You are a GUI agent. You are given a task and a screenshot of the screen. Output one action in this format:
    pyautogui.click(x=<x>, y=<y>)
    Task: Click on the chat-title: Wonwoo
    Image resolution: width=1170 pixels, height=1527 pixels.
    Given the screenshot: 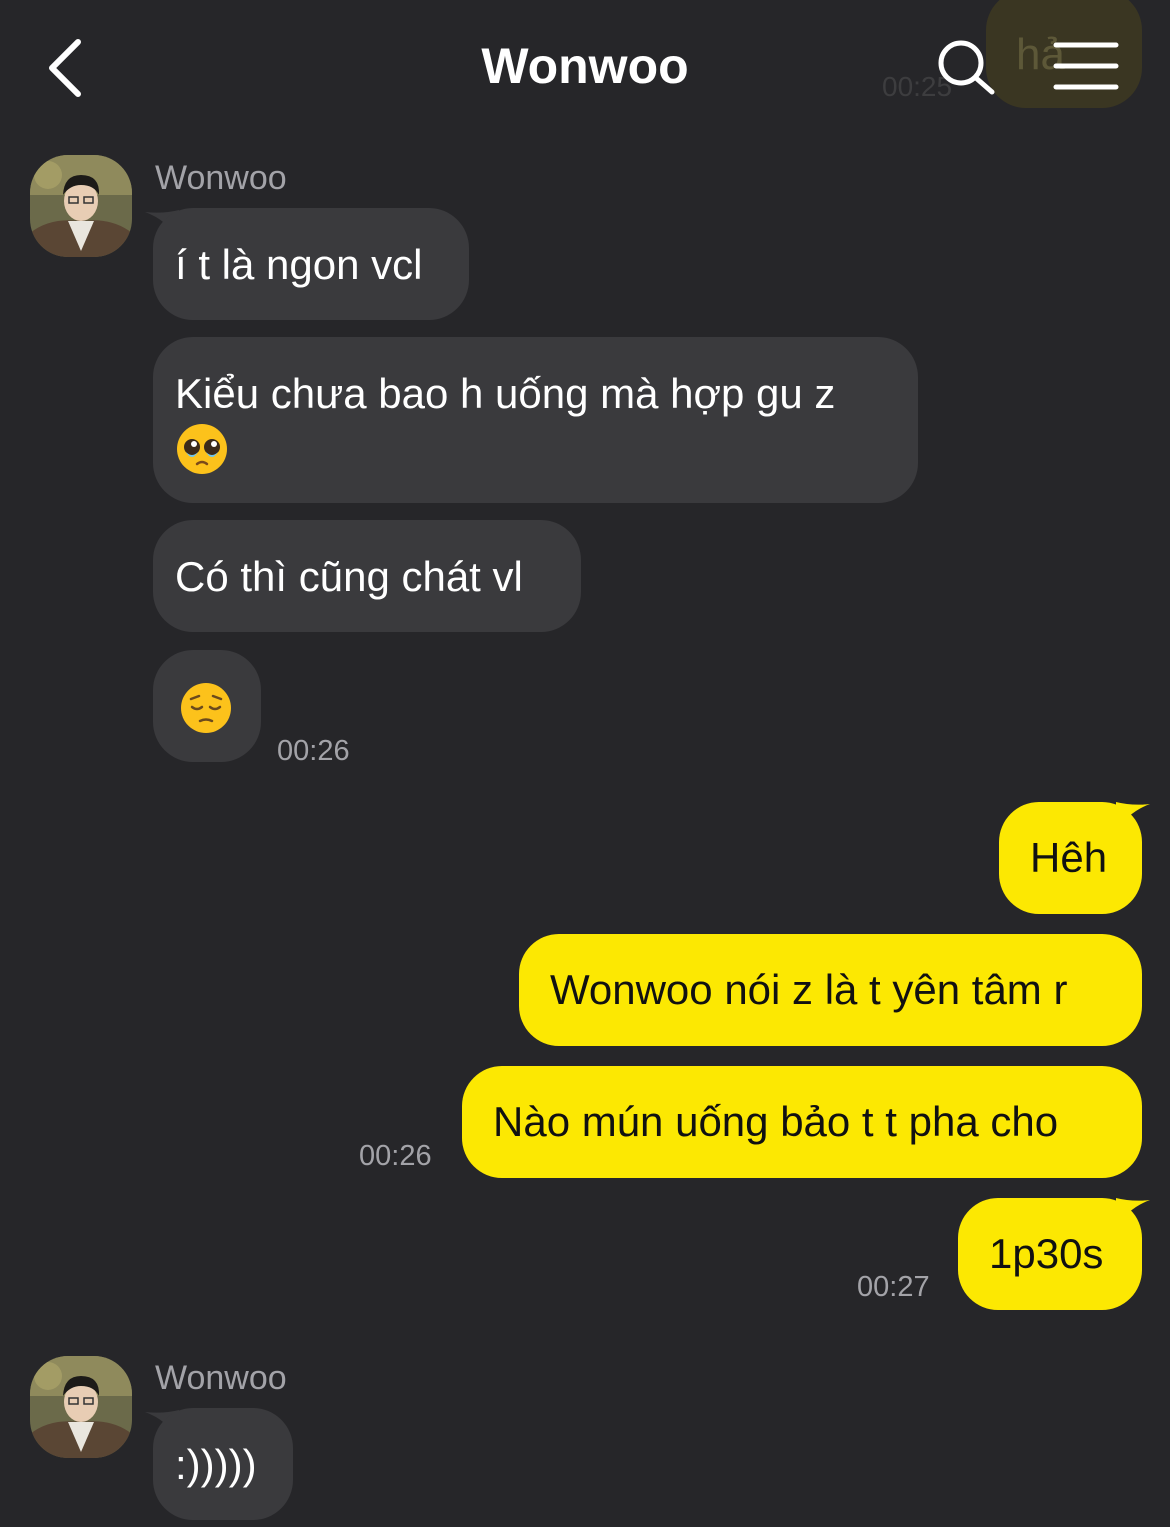 What is the action you would take?
    pyautogui.click(x=585, y=66)
    